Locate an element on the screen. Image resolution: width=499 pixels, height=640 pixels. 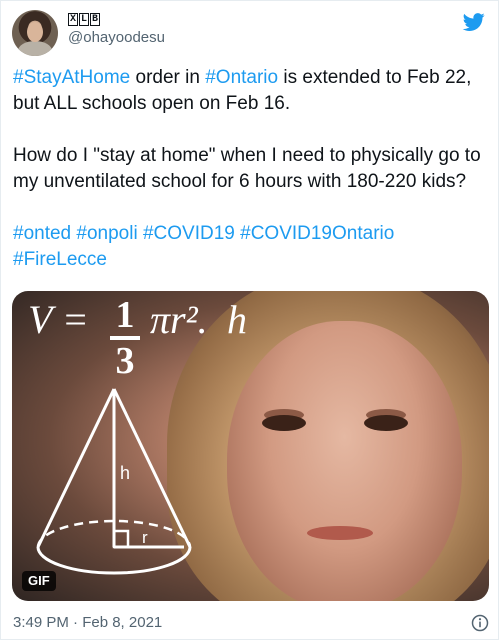
hashtag-link: #COVID19Ontario is located at coordinates (317, 233).